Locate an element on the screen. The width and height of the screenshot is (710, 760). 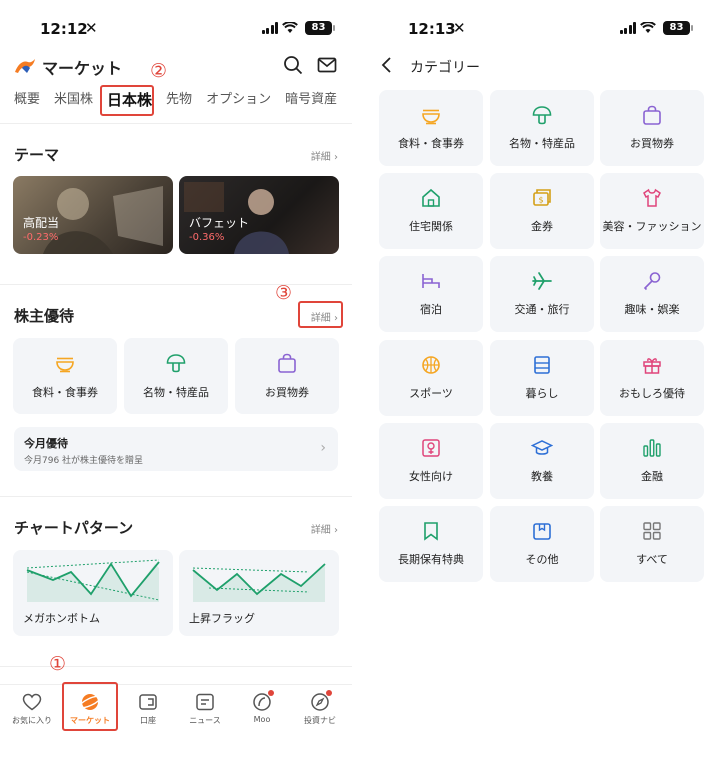
theme-card-high-dividend: 高配当 -0.23% is located at coordinates (93, 215).